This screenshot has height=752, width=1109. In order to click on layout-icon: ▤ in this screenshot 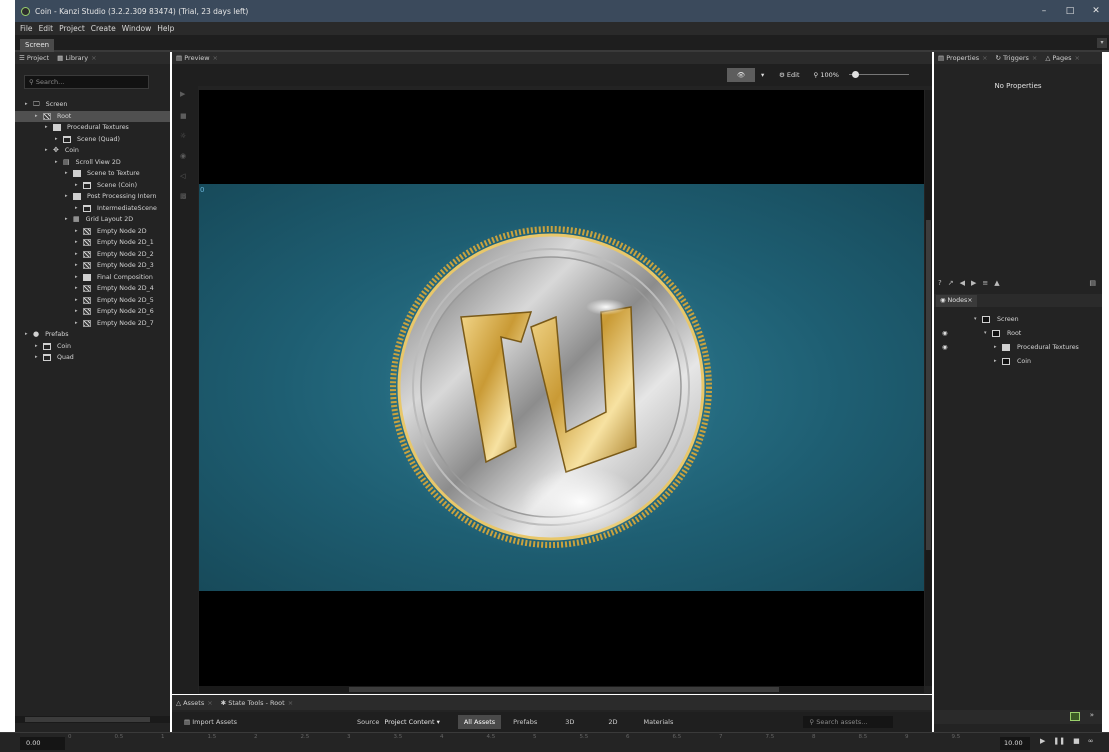, I will do `click(1092, 283)`.